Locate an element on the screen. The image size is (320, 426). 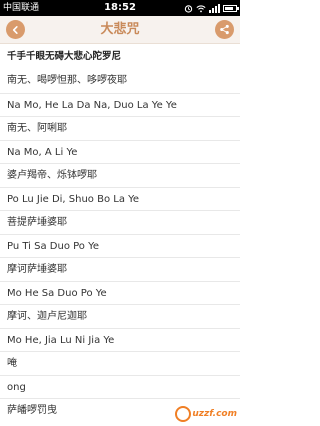
signal-icon is located at coordinates (214, 8).